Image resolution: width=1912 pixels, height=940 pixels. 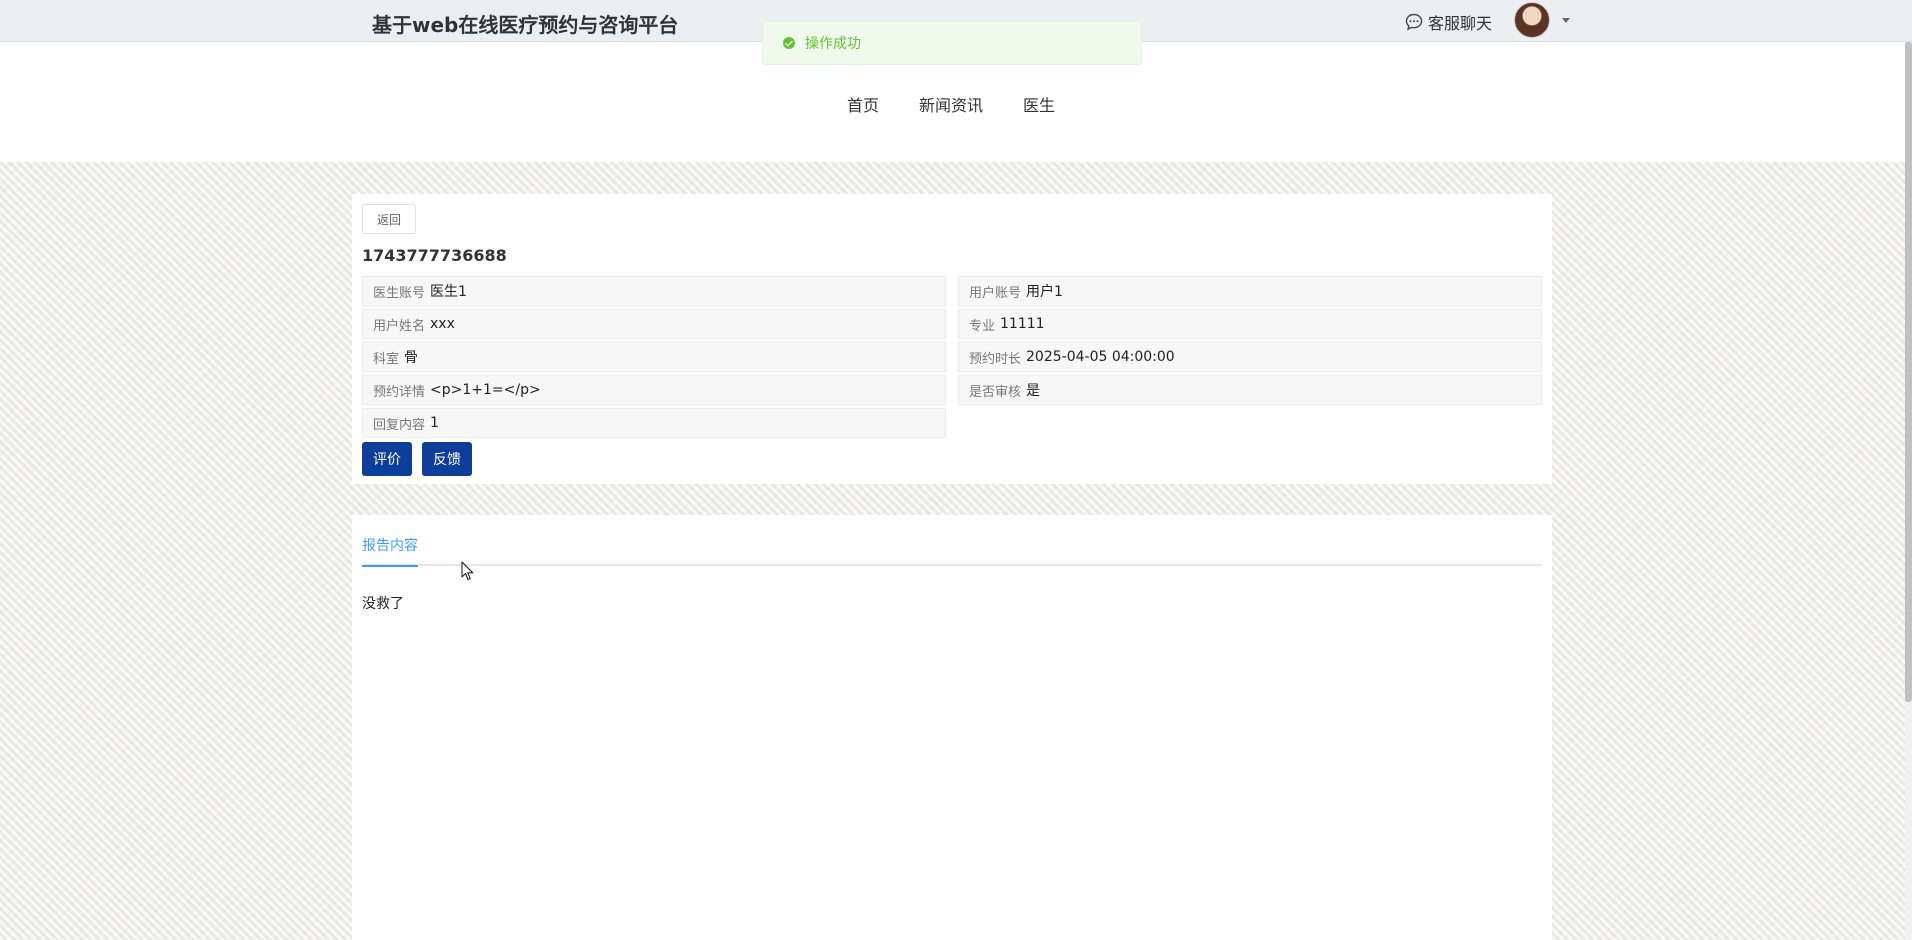 I want to click on field-label: 用户账号, so click(x=995, y=293).